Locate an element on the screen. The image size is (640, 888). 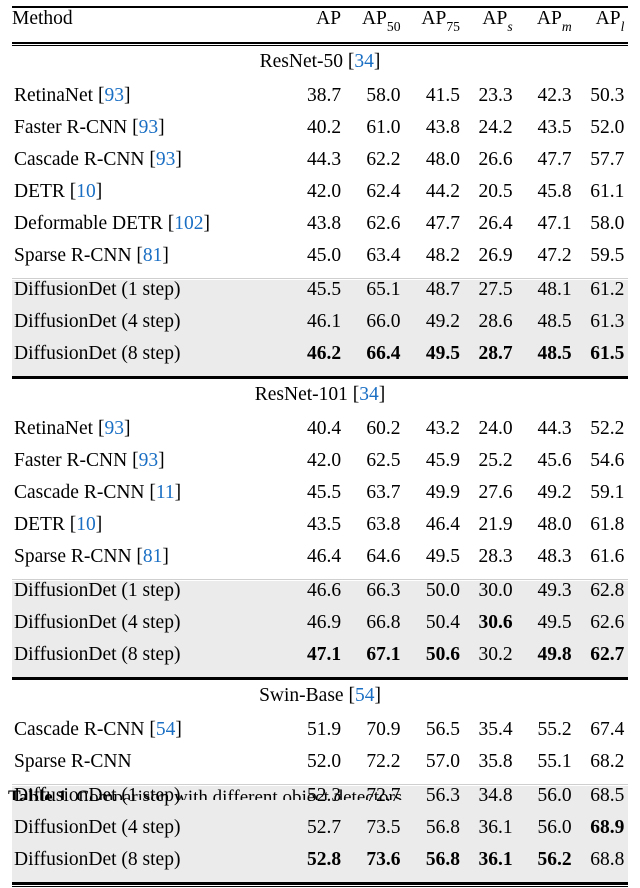
cell-value: 67.4 is located at coordinates (607, 729).